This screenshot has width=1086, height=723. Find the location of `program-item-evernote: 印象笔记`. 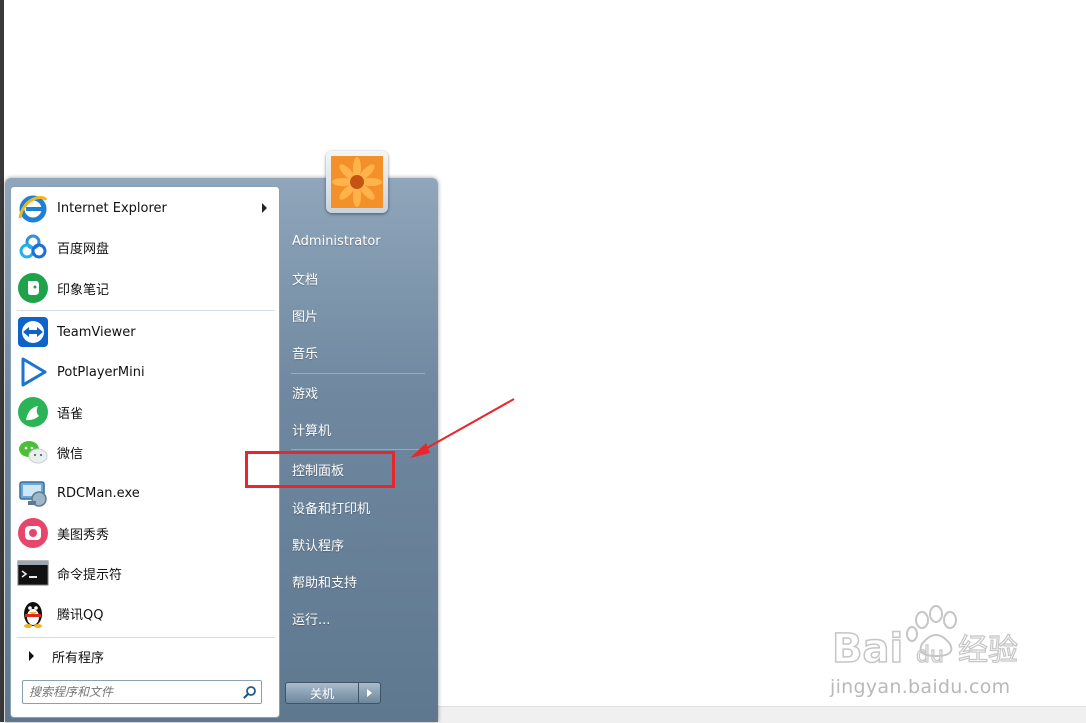

program-item-evernote: 印象笔记 is located at coordinates (146, 288).